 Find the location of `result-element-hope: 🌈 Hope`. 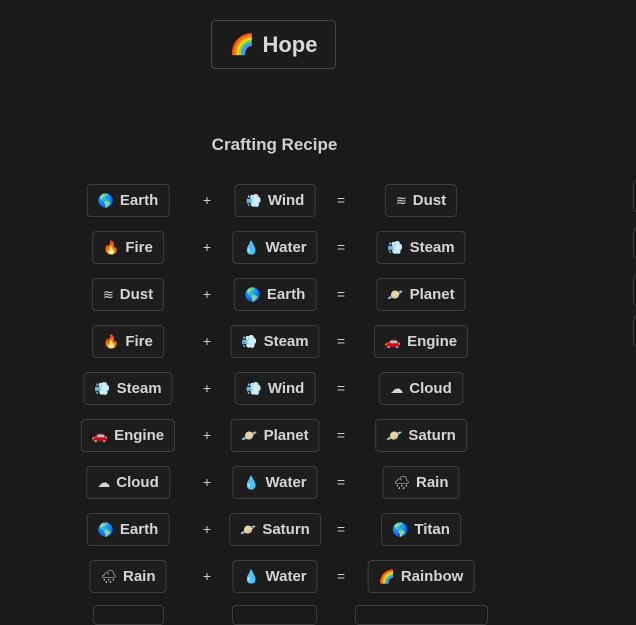

result-element-hope: 🌈 Hope is located at coordinates (273, 44).